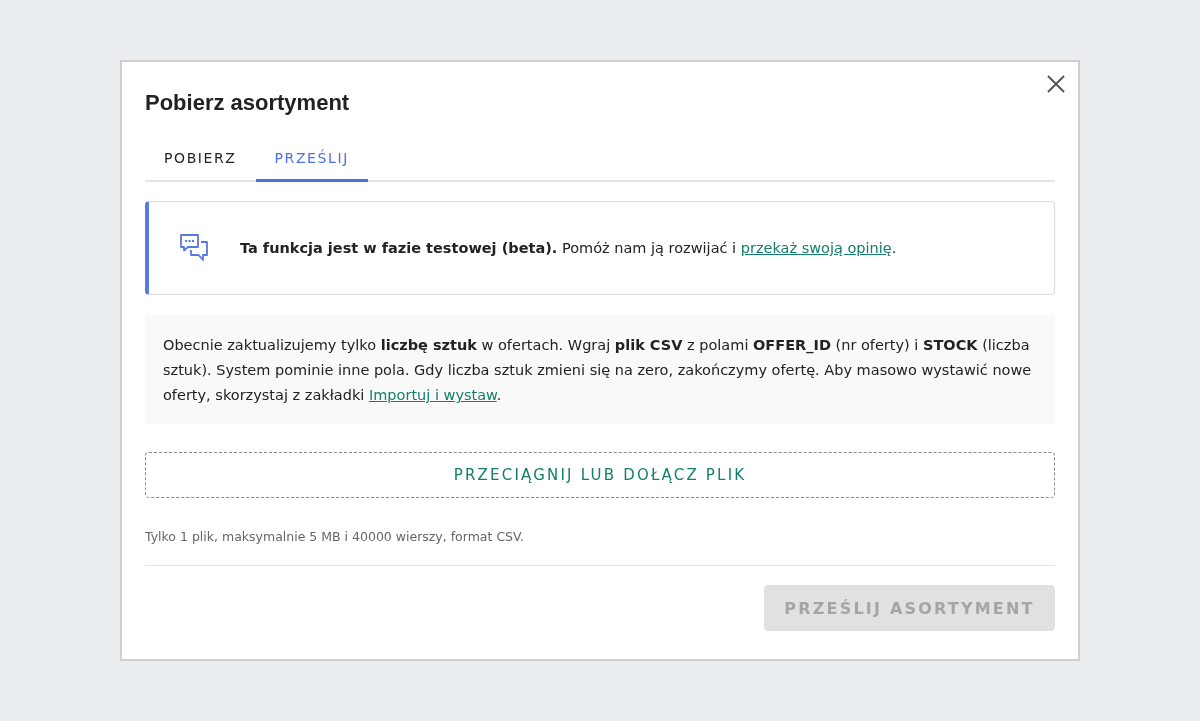 Image resolution: width=1200 pixels, height=721 pixels. What do you see at coordinates (194, 248) in the screenshot?
I see `chat-bubbles-icon` at bounding box center [194, 248].